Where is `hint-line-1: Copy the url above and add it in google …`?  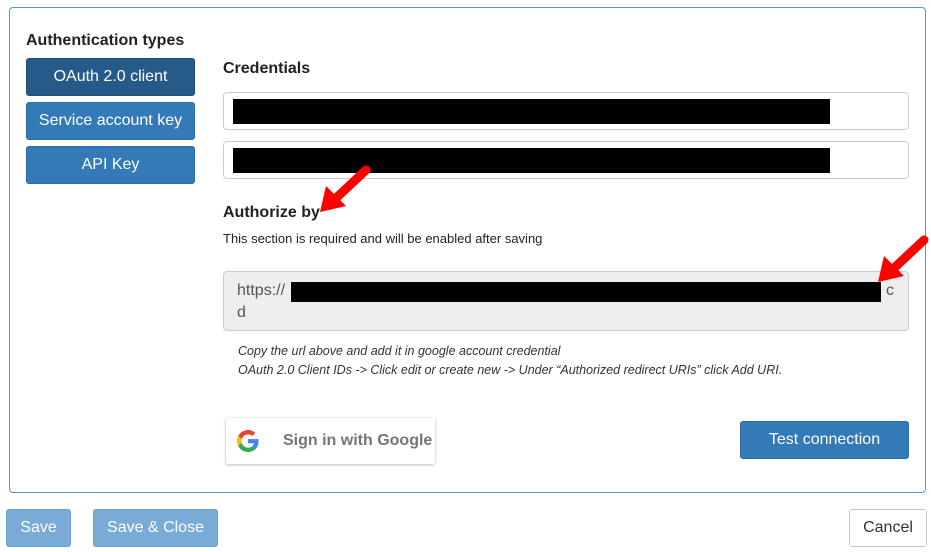
hint-line-1: Copy the url above and add it in google … is located at coordinates (399, 351).